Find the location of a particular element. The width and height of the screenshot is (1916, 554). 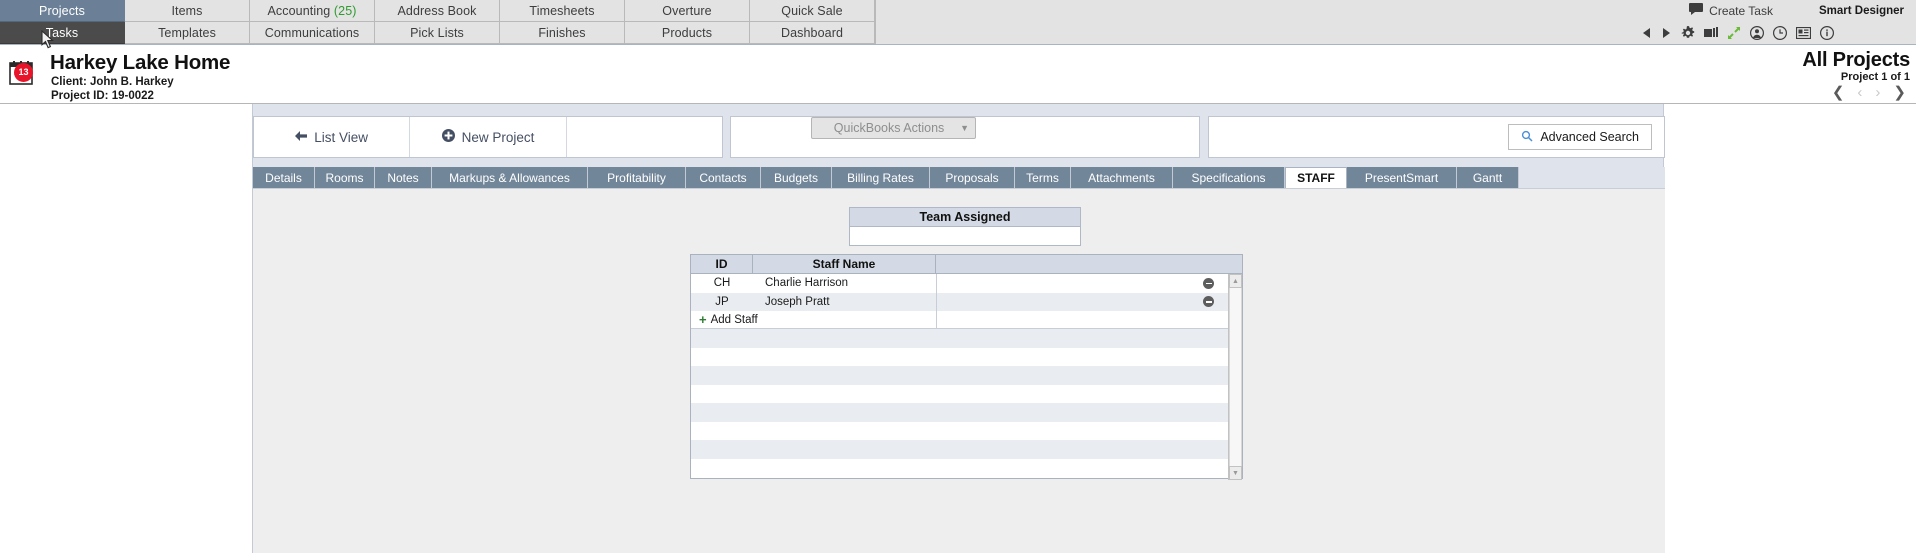

nav-label: Templates is located at coordinates (187, 32).